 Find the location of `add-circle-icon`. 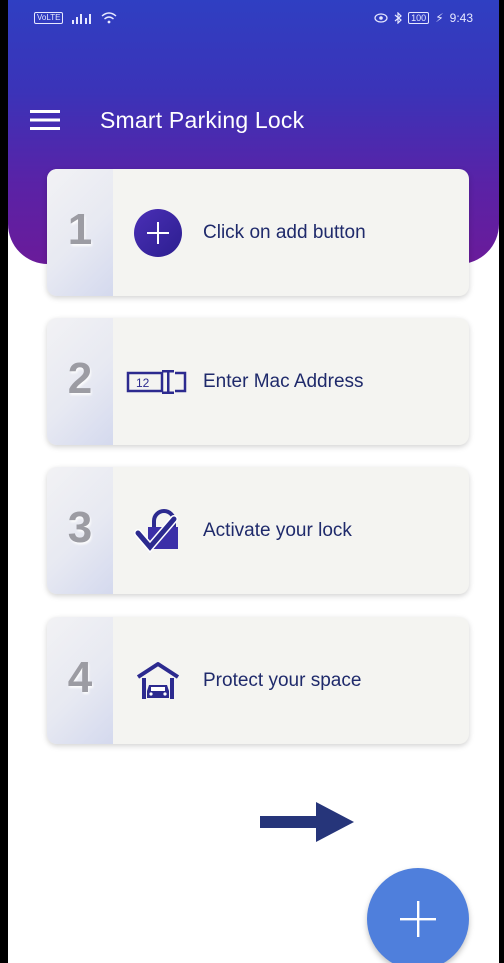

add-circle-icon is located at coordinates (158, 233).